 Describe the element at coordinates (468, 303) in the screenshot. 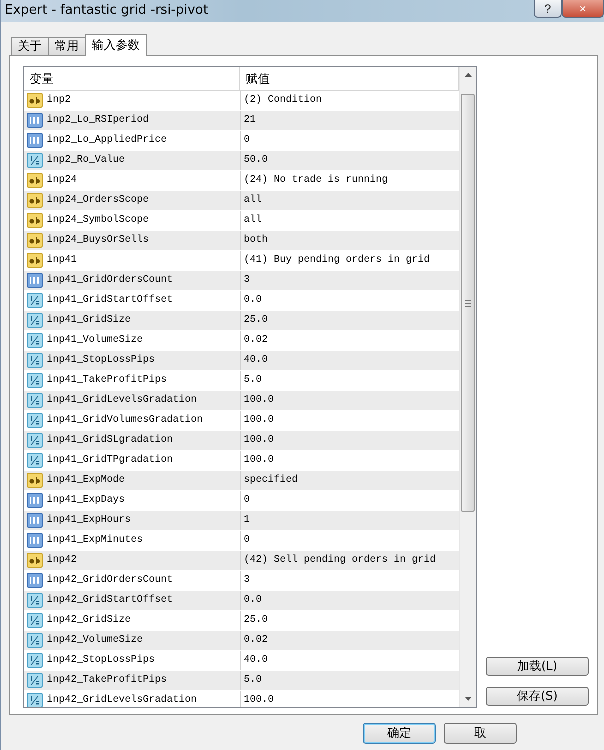

I see `scroll-thumb` at that location.